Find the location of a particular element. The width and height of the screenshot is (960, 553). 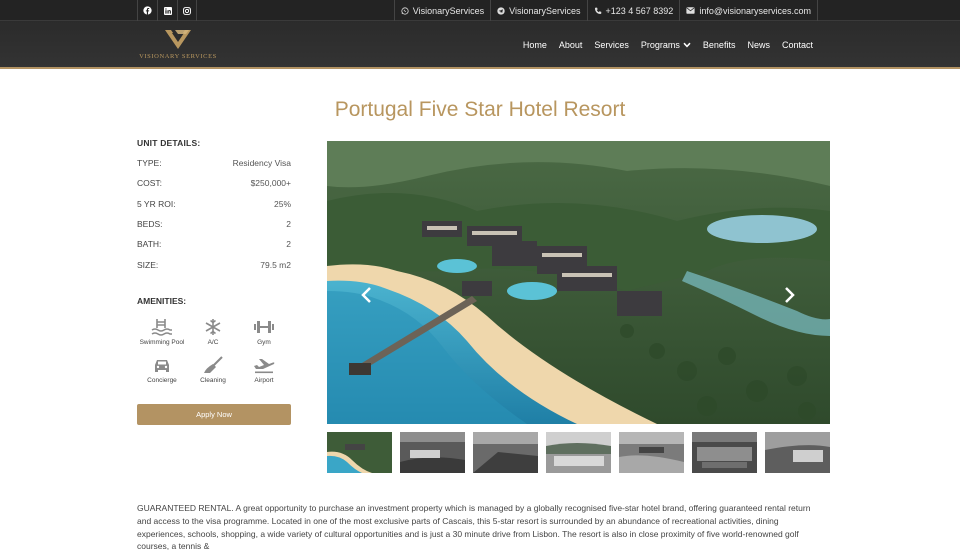

telegram-label: VisionaryServices is located at coordinates (545, 10).